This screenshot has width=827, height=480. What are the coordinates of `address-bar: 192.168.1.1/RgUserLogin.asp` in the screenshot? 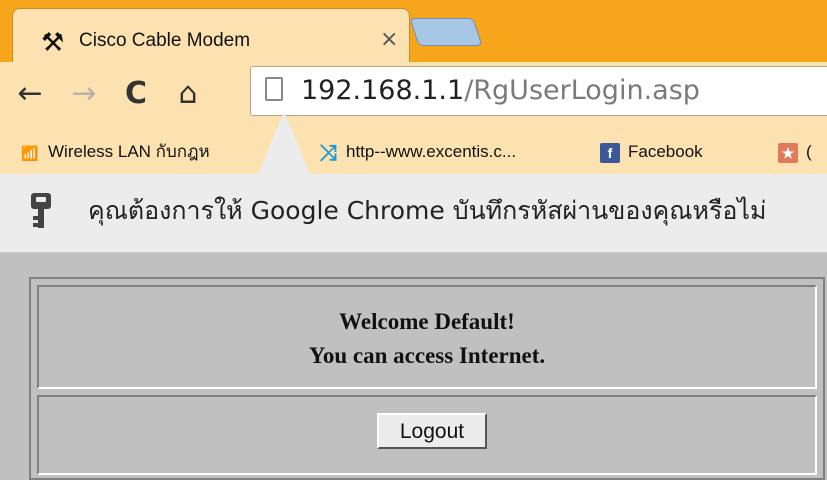 It's located at (538, 91).